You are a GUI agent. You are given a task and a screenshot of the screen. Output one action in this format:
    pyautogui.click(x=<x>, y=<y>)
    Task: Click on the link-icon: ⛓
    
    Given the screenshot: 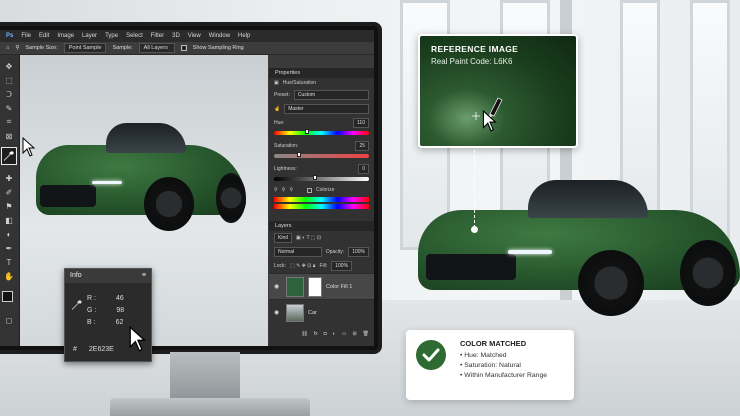 What is the action you would take?
    pyautogui.click(x=304, y=334)
    